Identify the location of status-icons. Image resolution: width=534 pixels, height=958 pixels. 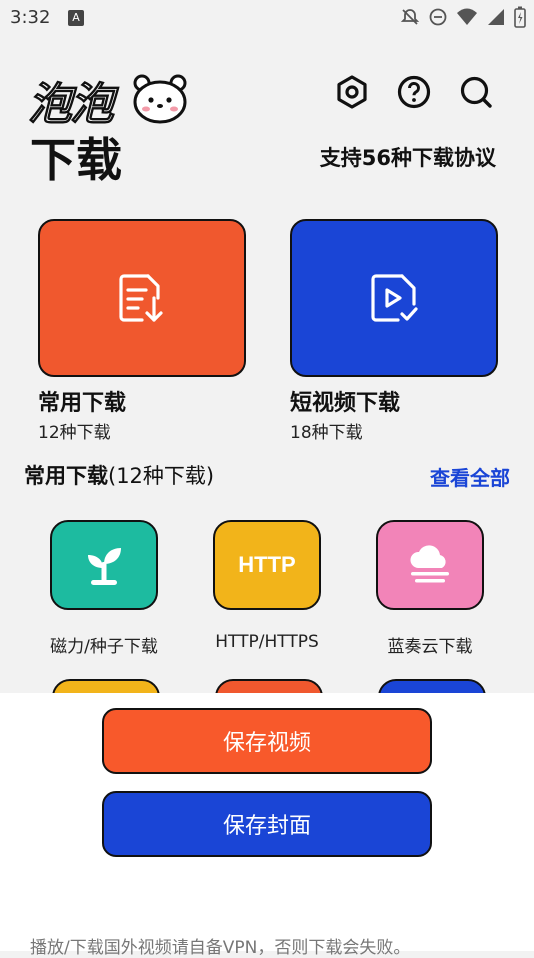
(463, 17).